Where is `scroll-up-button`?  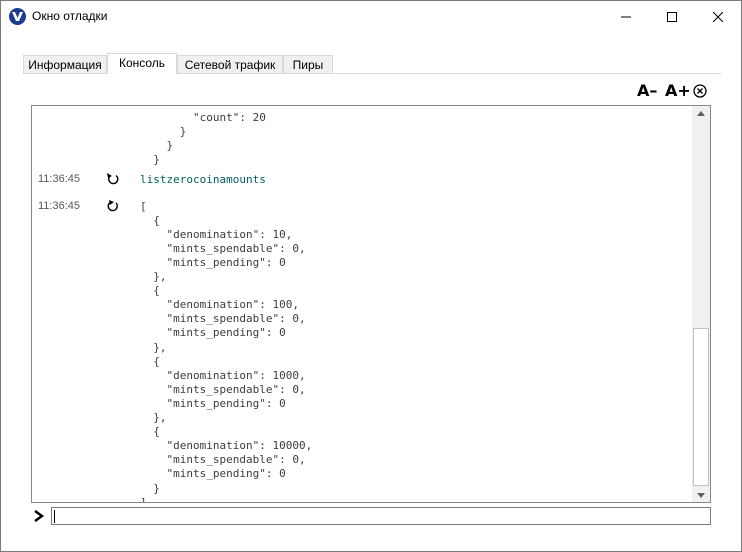 scroll-up-button is located at coordinates (701, 113).